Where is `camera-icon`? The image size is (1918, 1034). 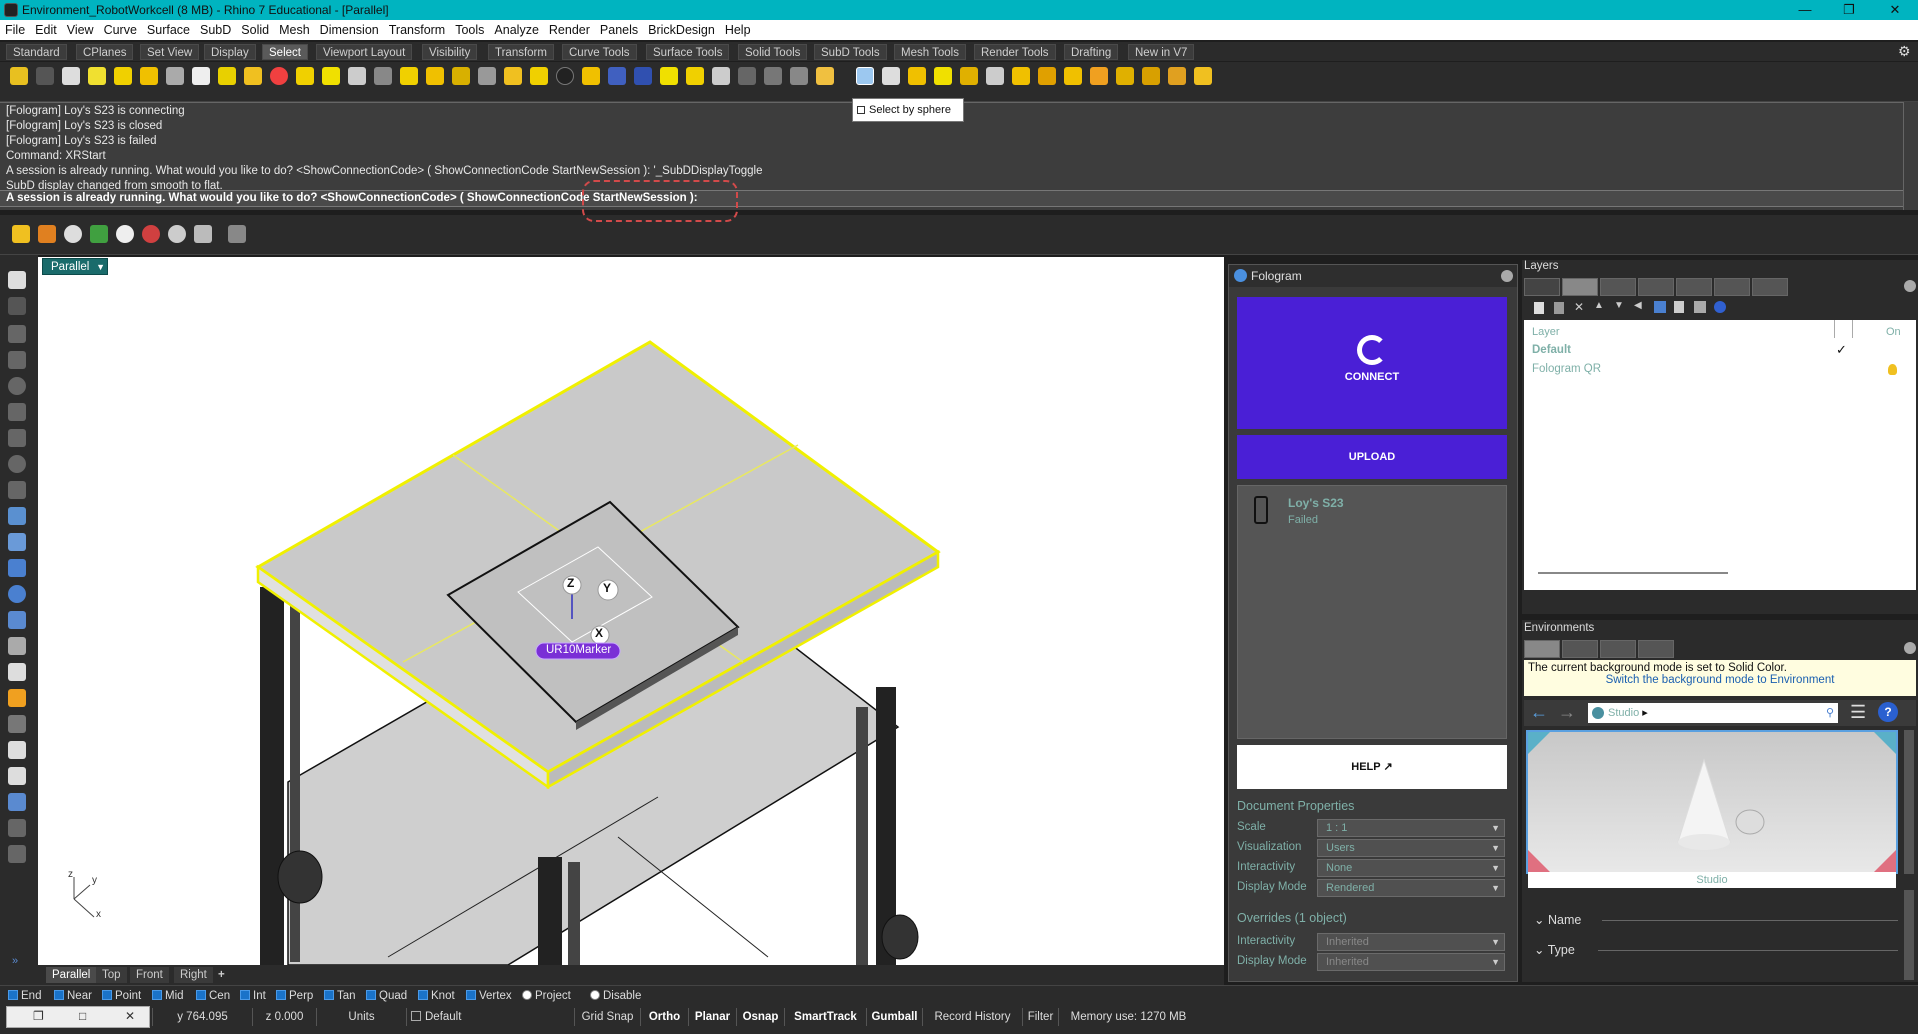
camera-icon is located at coordinates (177, 234).